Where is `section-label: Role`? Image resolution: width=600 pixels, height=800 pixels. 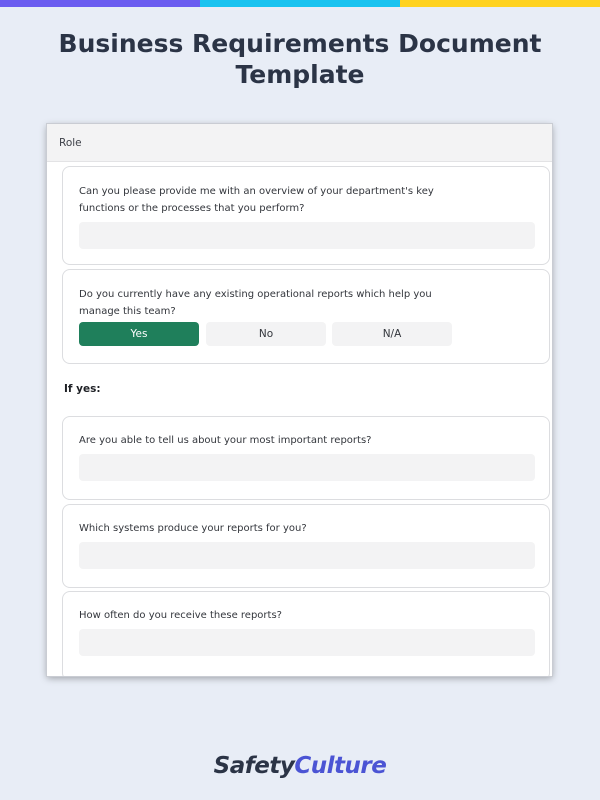 section-label: Role is located at coordinates (70, 143).